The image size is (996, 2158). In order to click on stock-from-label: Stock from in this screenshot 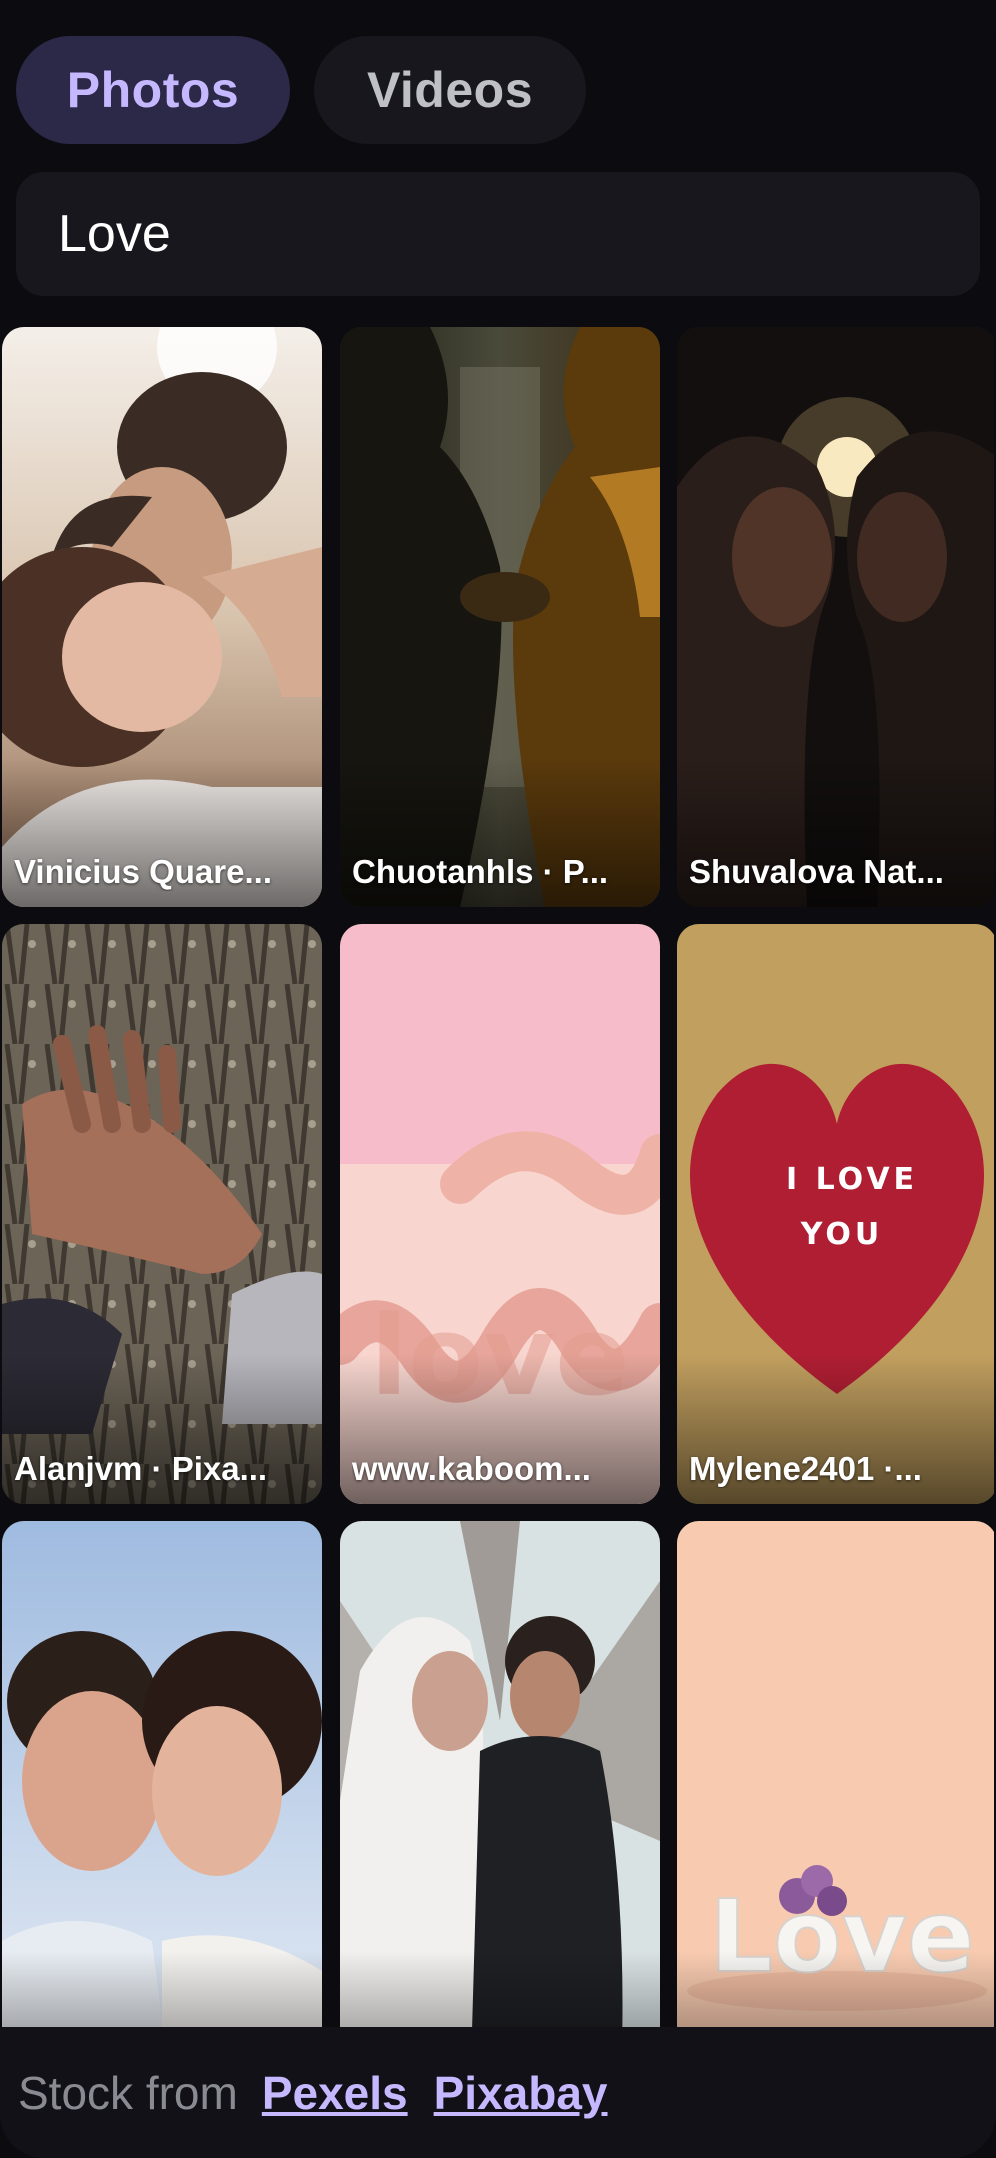, I will do `click(128, 2092)`.